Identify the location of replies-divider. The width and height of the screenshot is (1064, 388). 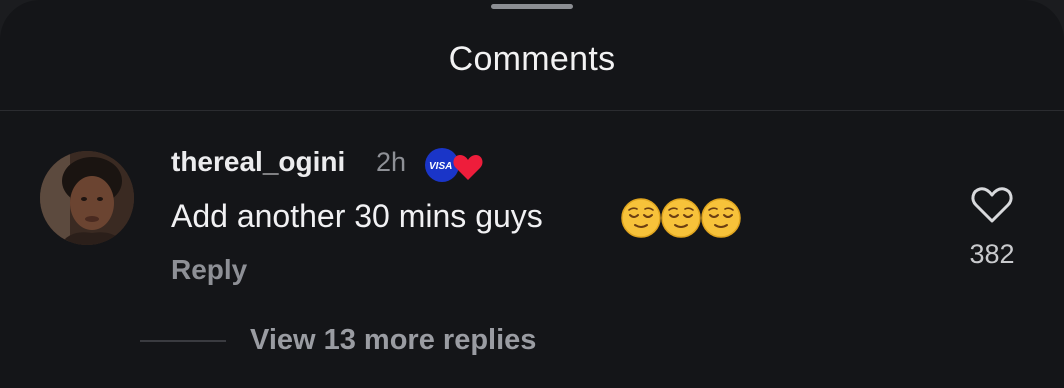
(183, 341).